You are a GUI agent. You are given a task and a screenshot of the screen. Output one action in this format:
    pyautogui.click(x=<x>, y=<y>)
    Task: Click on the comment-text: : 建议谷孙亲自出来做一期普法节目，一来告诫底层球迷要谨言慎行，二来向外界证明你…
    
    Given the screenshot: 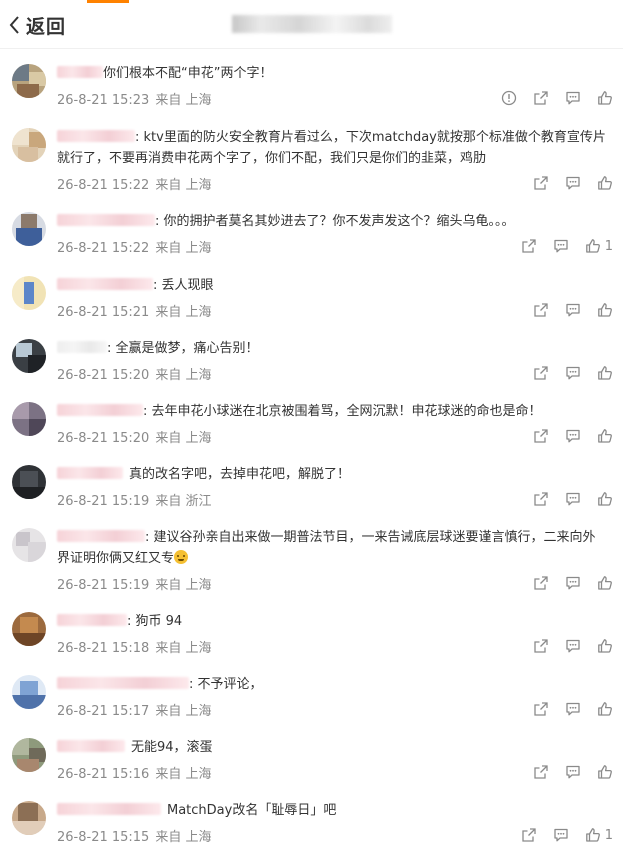 What is the action you would take?
    pyautogui.click(x=332, y=548)
    